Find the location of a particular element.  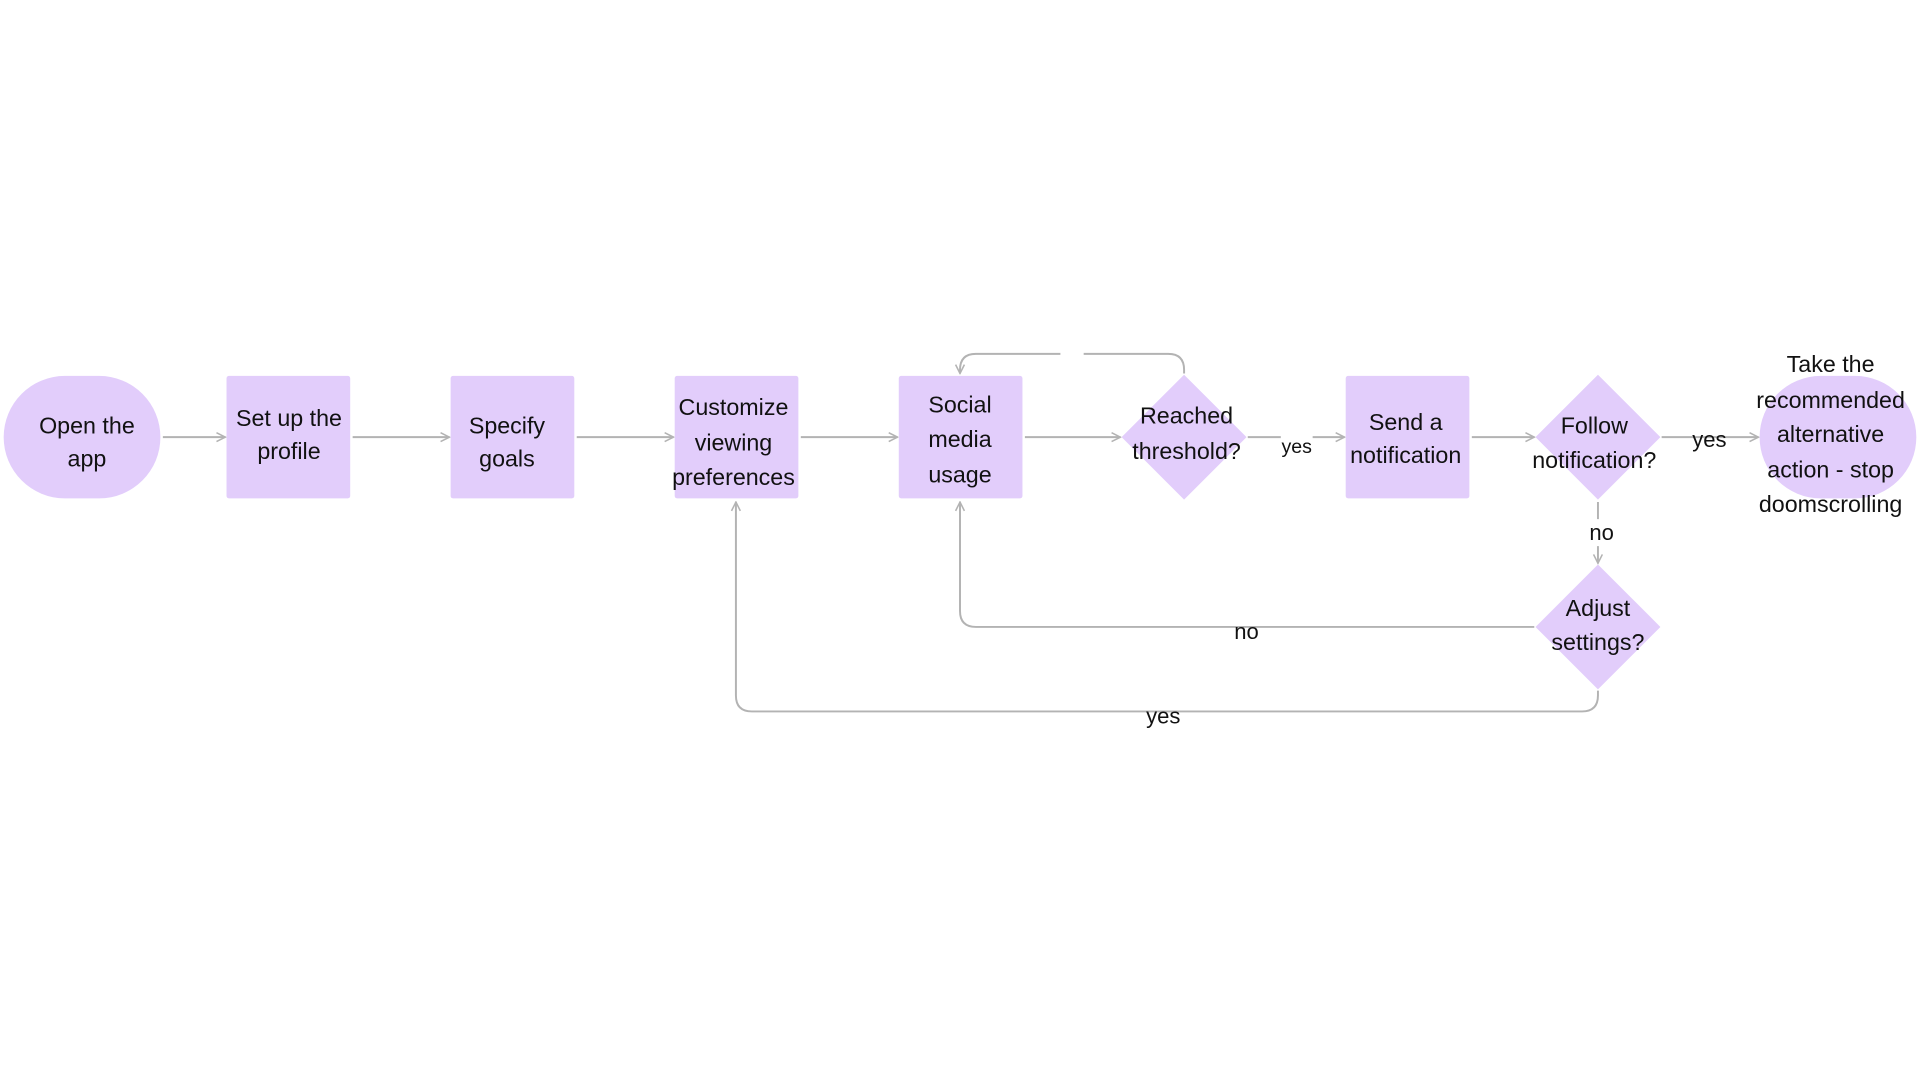

node-follow-notification: Follow notification? is located at coordinates (1596, 437).